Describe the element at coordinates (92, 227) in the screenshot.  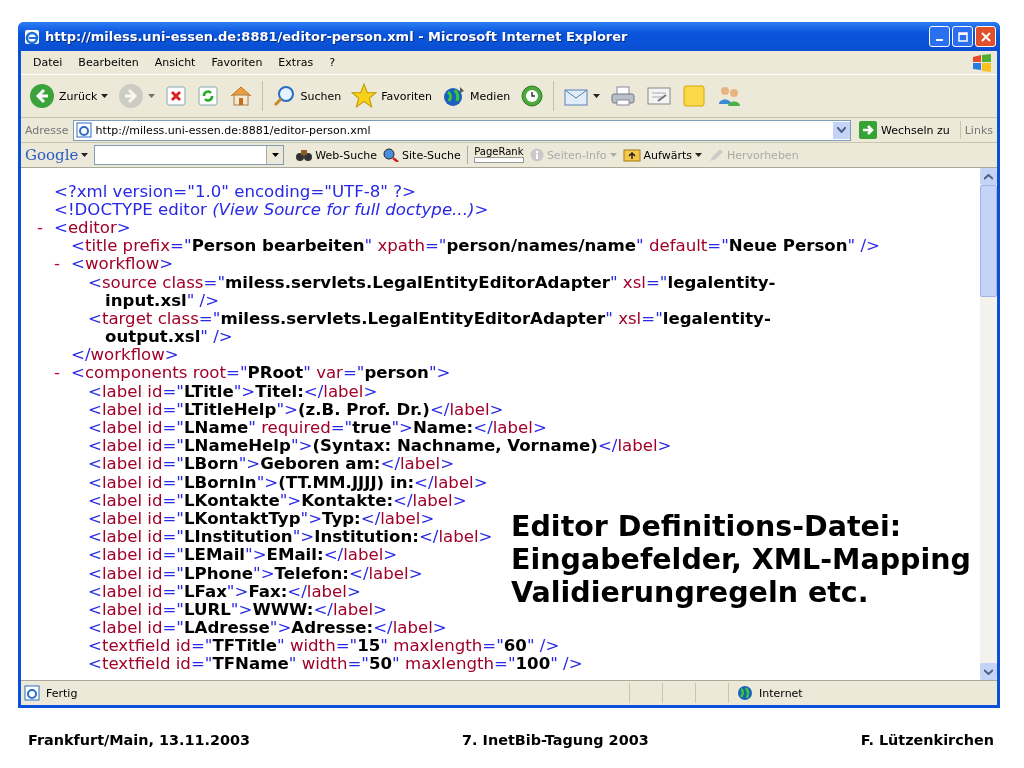
I see `xml-line: <editor>` at that location.